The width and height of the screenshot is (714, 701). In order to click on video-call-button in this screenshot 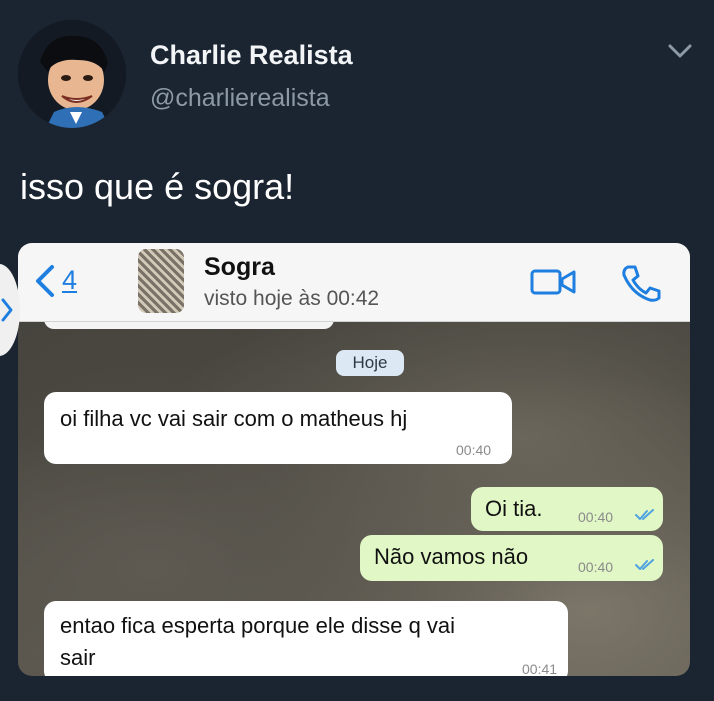, I will do `click(554, 282)`.